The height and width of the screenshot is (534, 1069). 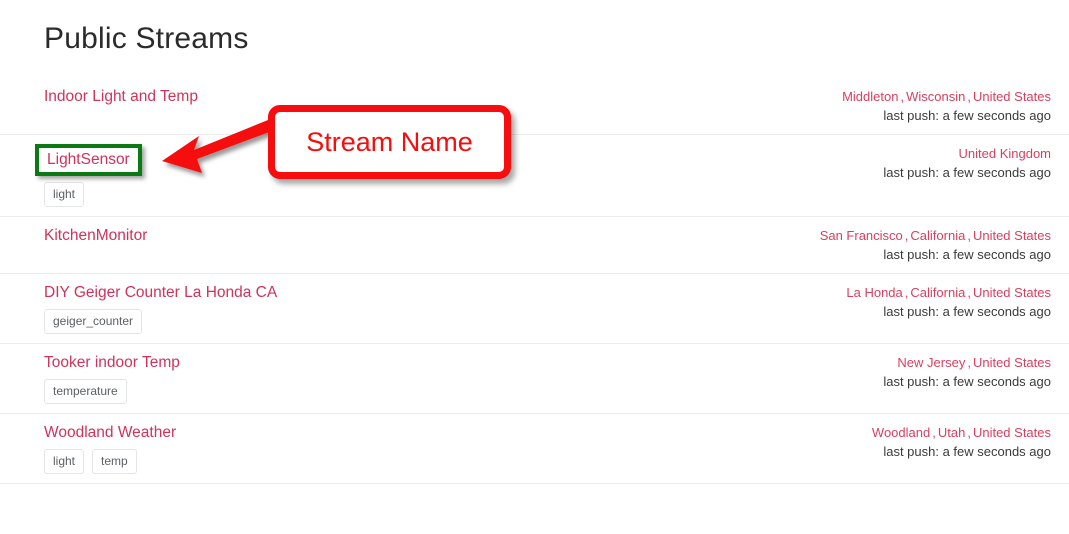 What do you see at coordinates (931, 362) in the screenshot?
I see `location-link: New Jersey` at bounding box center [931, 362].